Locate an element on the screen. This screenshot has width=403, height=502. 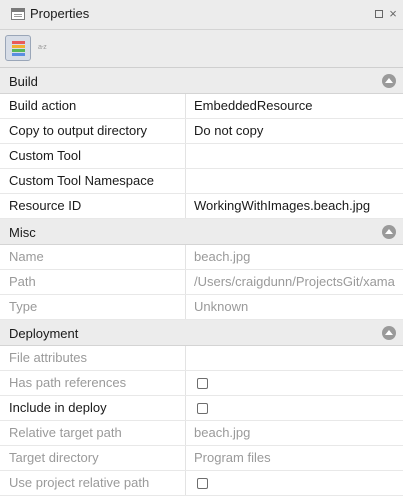
categorized-view-button is located at coordinates (18, 48).